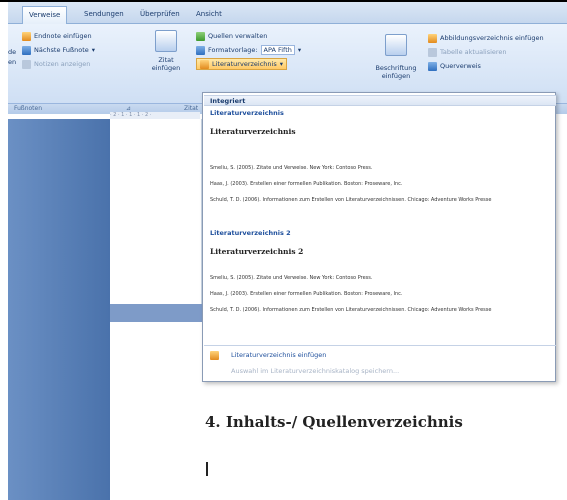 Image resolution: width=567 pixels, height=500 pixels. Describe the element at coordinates (380, 355) in the screenshot. I see `insert-bibliography-menu-item: Literaturverzeichnis einfügen` at that location.